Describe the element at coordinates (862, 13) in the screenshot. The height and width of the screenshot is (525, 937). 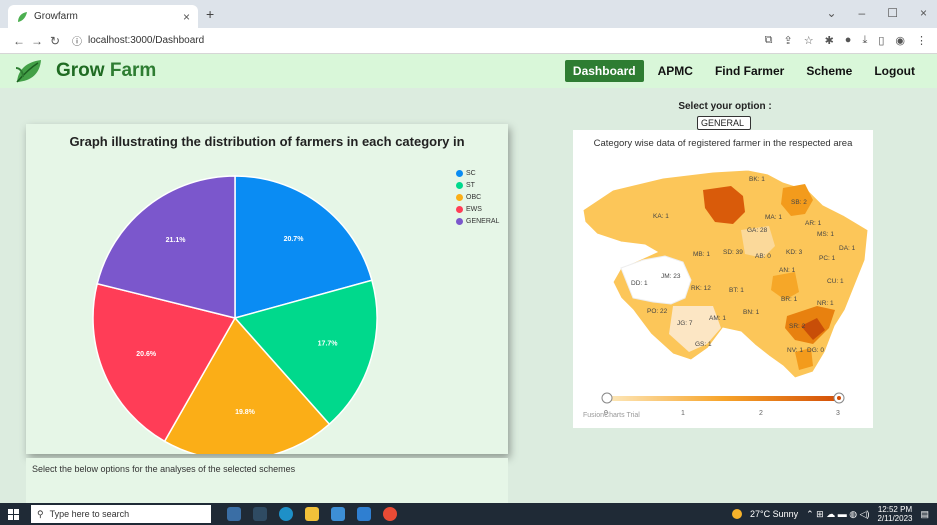
I see `minimize-button: –` at that location.